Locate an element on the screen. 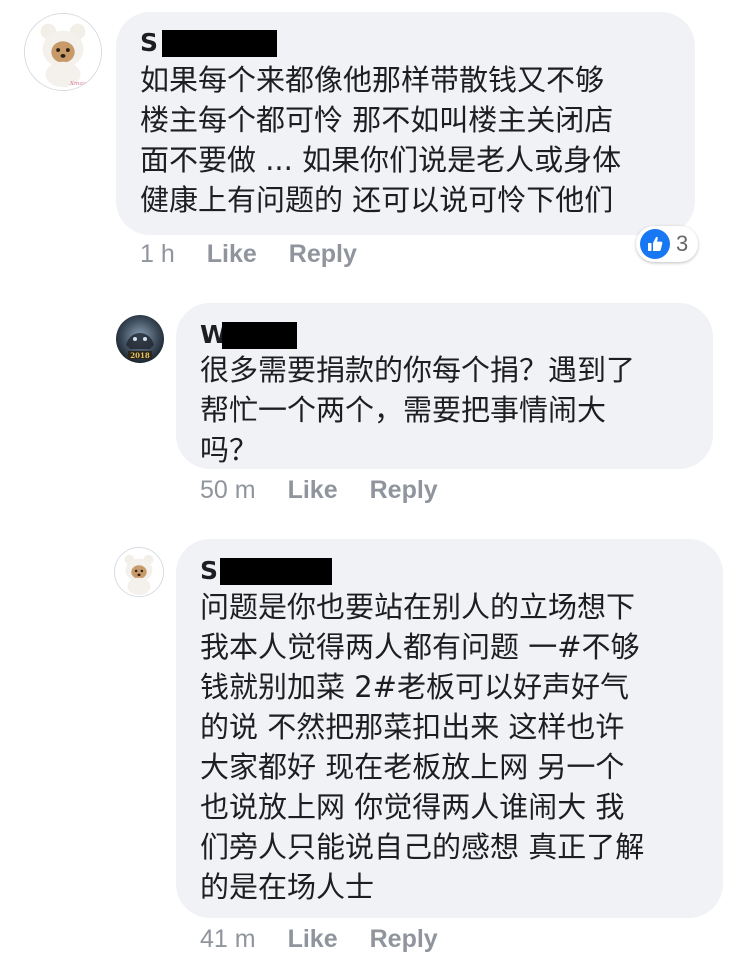  comment-actions: 1 h Like Reply is located at coordinates (248, 254).